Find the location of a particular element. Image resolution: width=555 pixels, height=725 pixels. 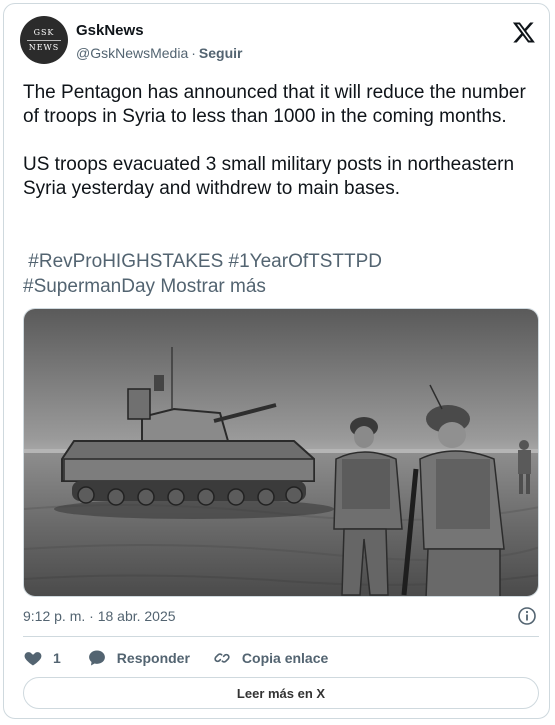

link-icon is located at coordinates (222, 658).